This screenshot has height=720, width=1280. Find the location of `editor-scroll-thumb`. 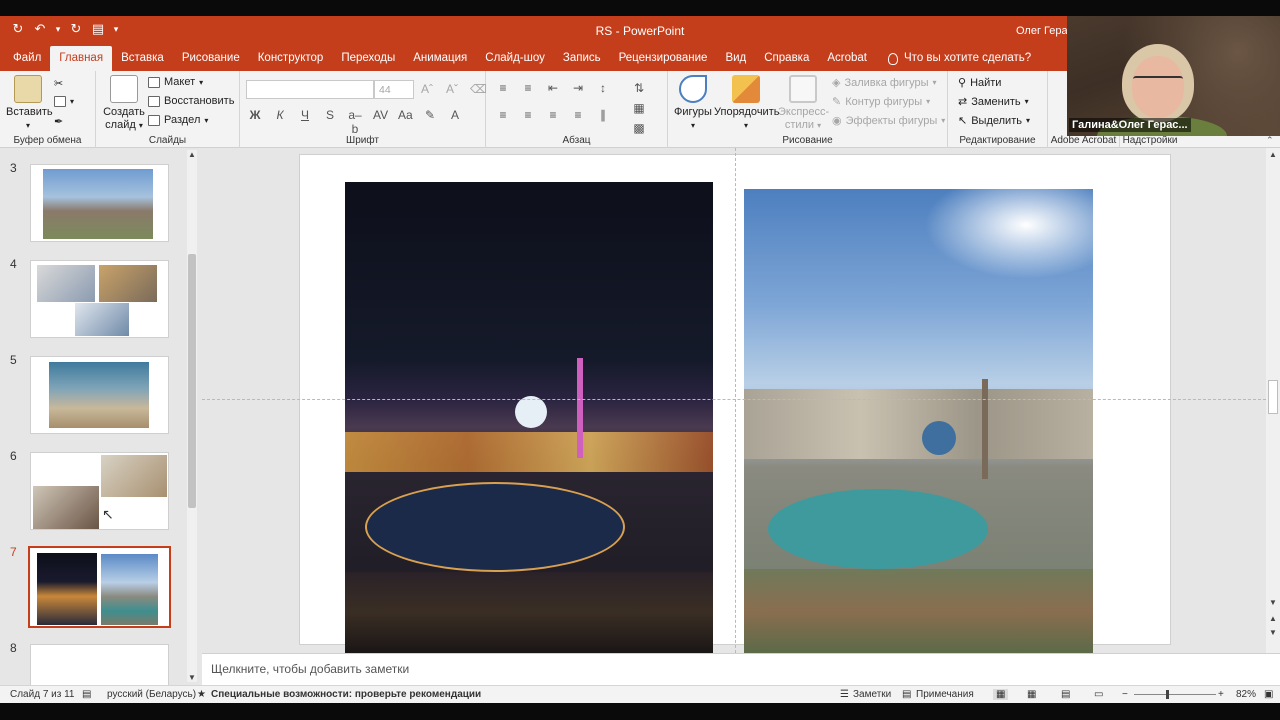

editor-scroll-thumb is located at coordinates (1273, 397).